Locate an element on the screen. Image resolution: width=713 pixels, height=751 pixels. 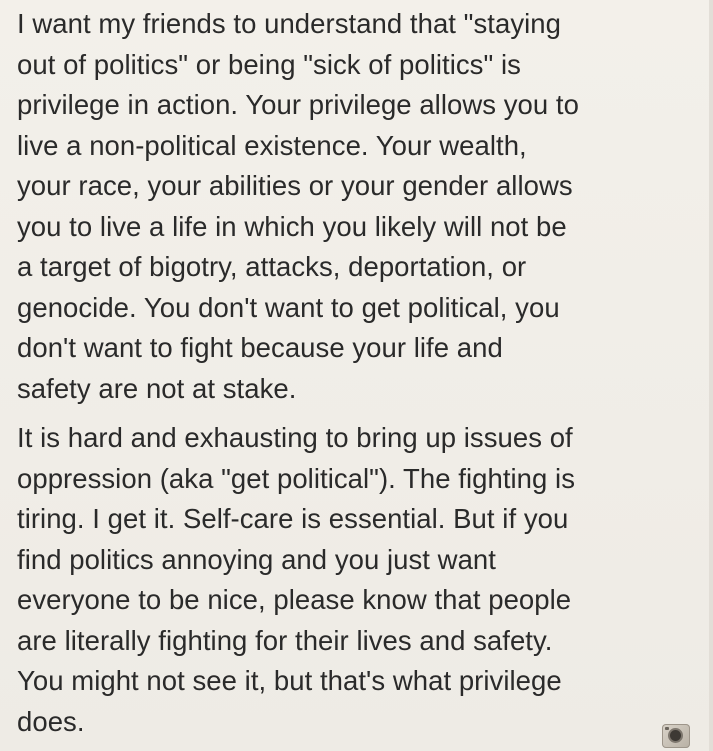
camera-icon is located at coordinates (676, 736).